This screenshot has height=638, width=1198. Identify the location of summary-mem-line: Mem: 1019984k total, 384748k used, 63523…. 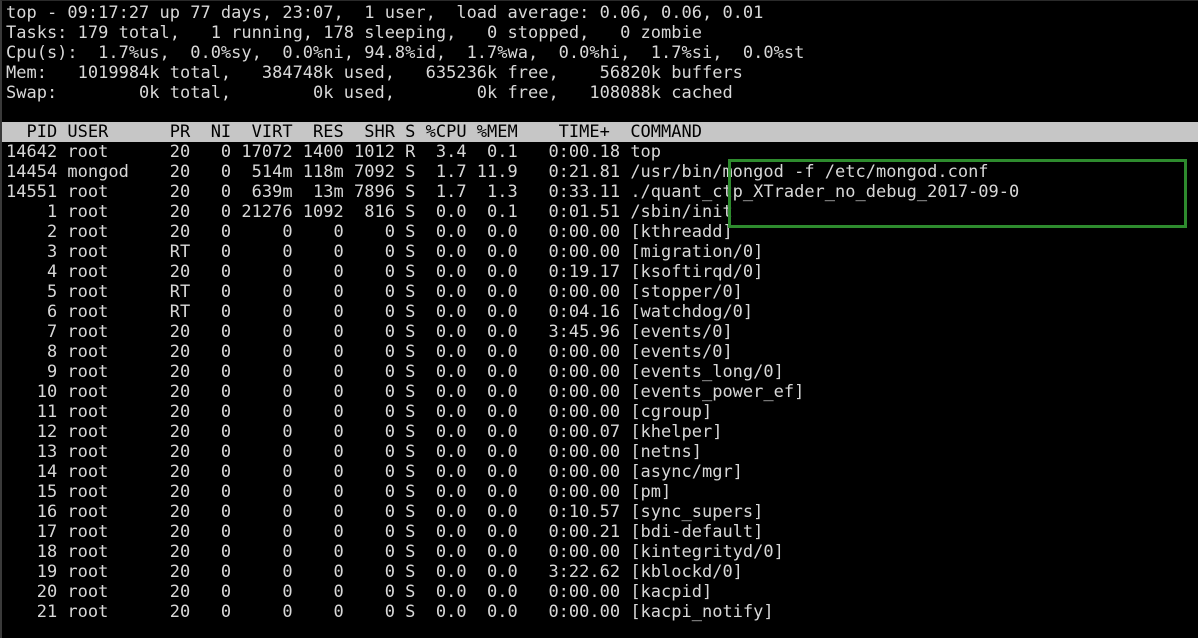
(374, 73).